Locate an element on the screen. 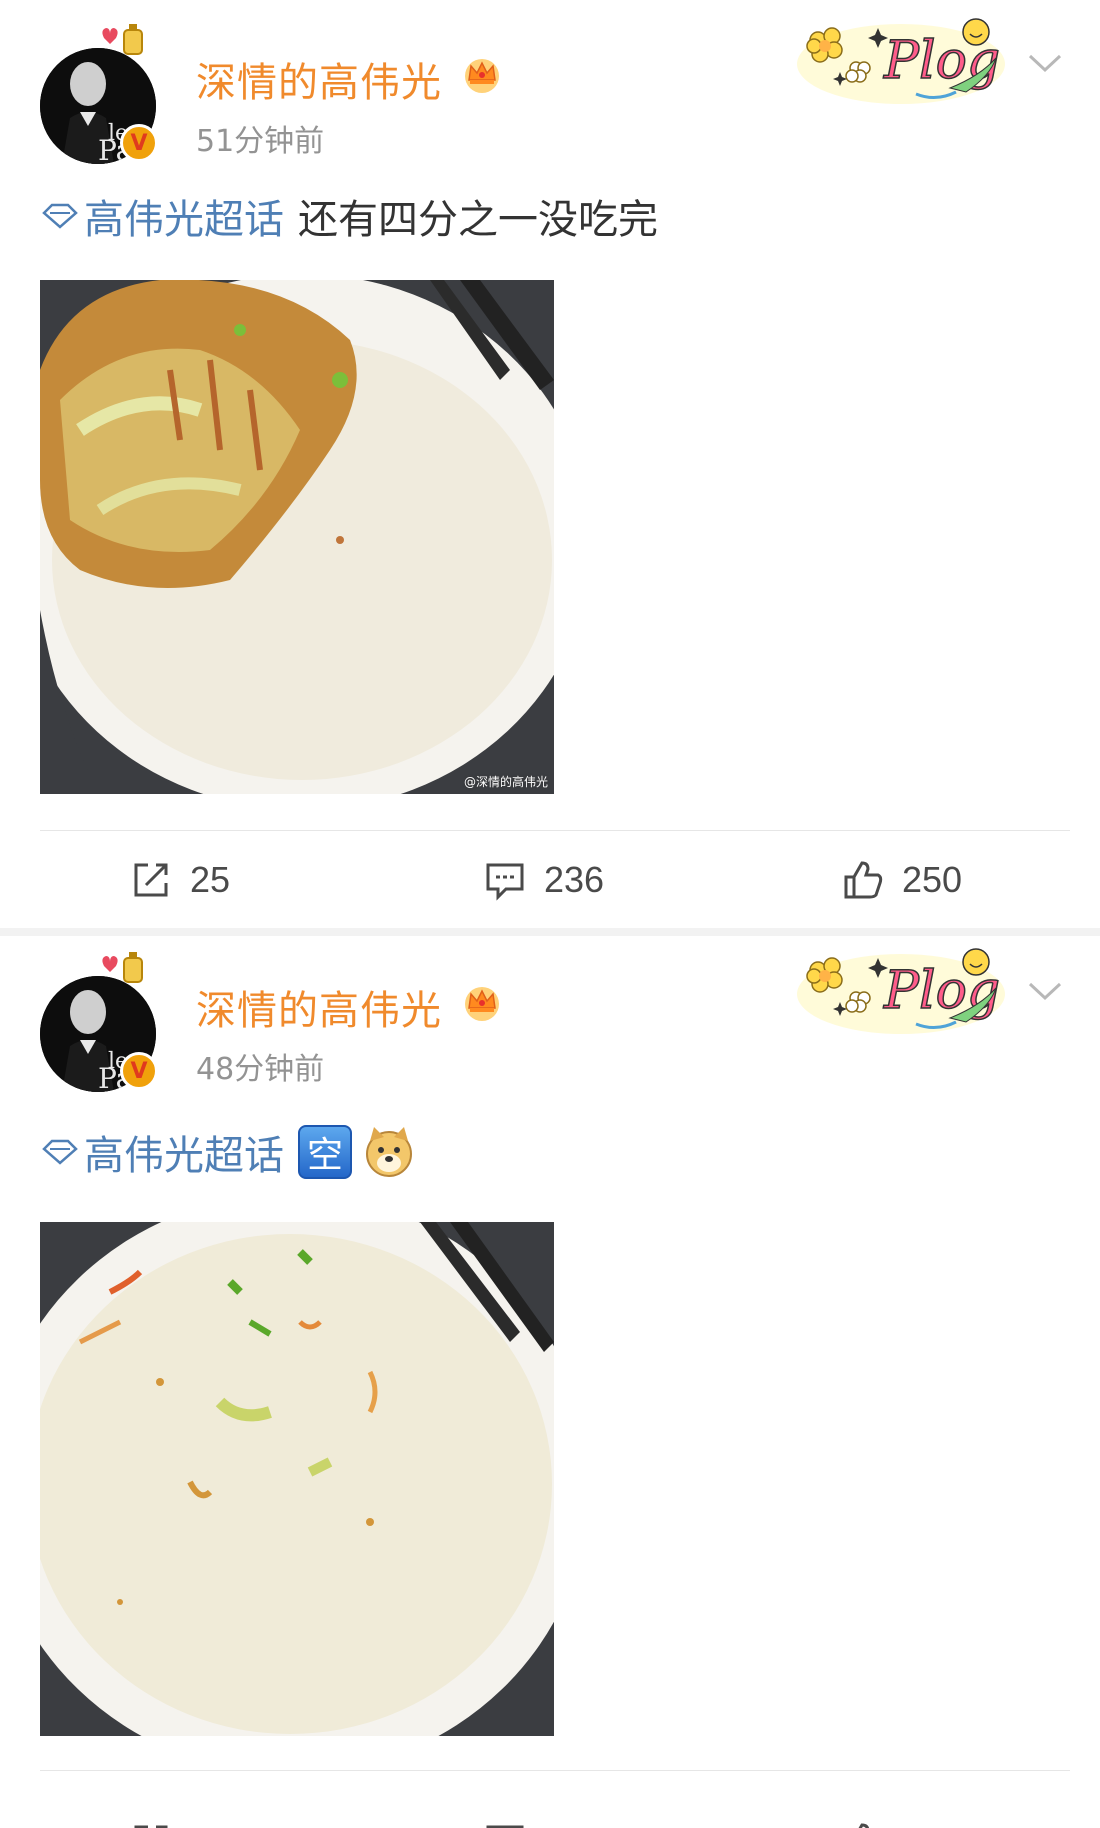  watermark: @深情的高伟光 is located at coordinates (505, 782).